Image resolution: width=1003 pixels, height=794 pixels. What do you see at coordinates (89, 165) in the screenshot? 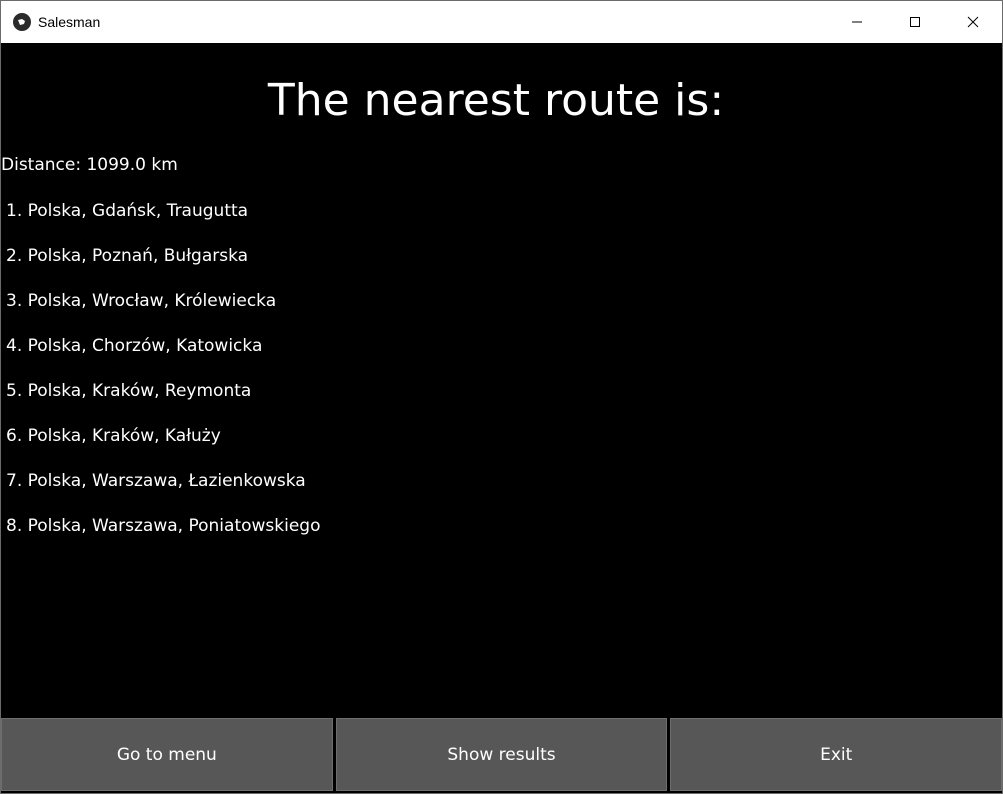
I see `distance-label: Distance: 1099.0 km` at bounding box center [89, 165].